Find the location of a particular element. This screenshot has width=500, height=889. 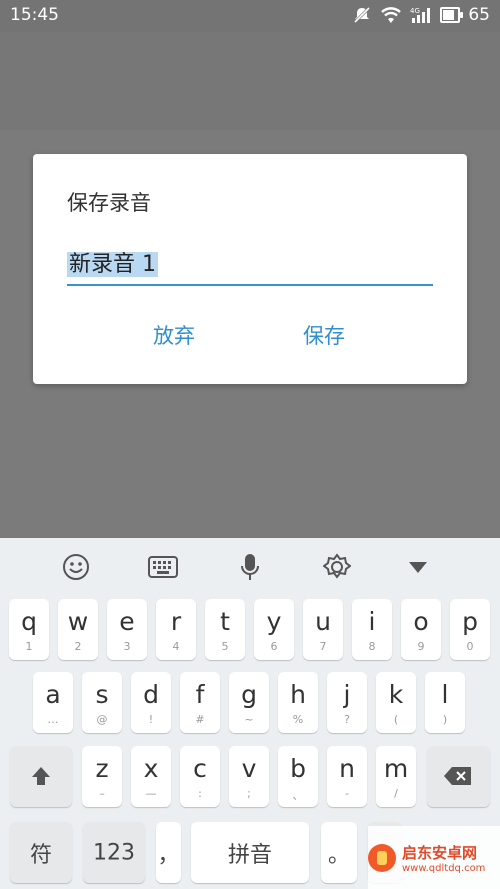

keyboard-icon is located at coordinates (163, 567).